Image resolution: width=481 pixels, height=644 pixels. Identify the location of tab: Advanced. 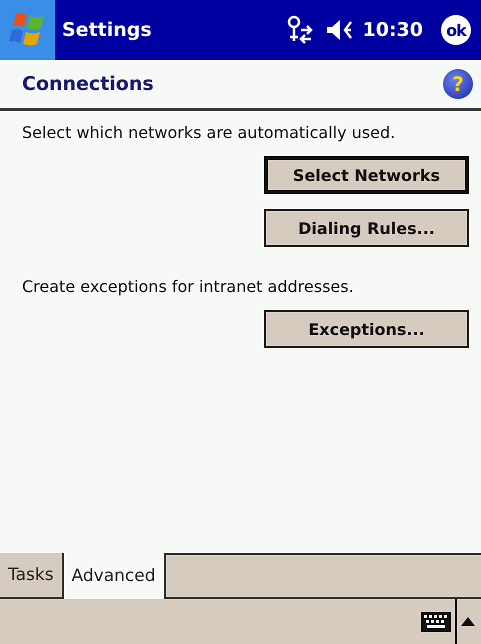
(115, 576).